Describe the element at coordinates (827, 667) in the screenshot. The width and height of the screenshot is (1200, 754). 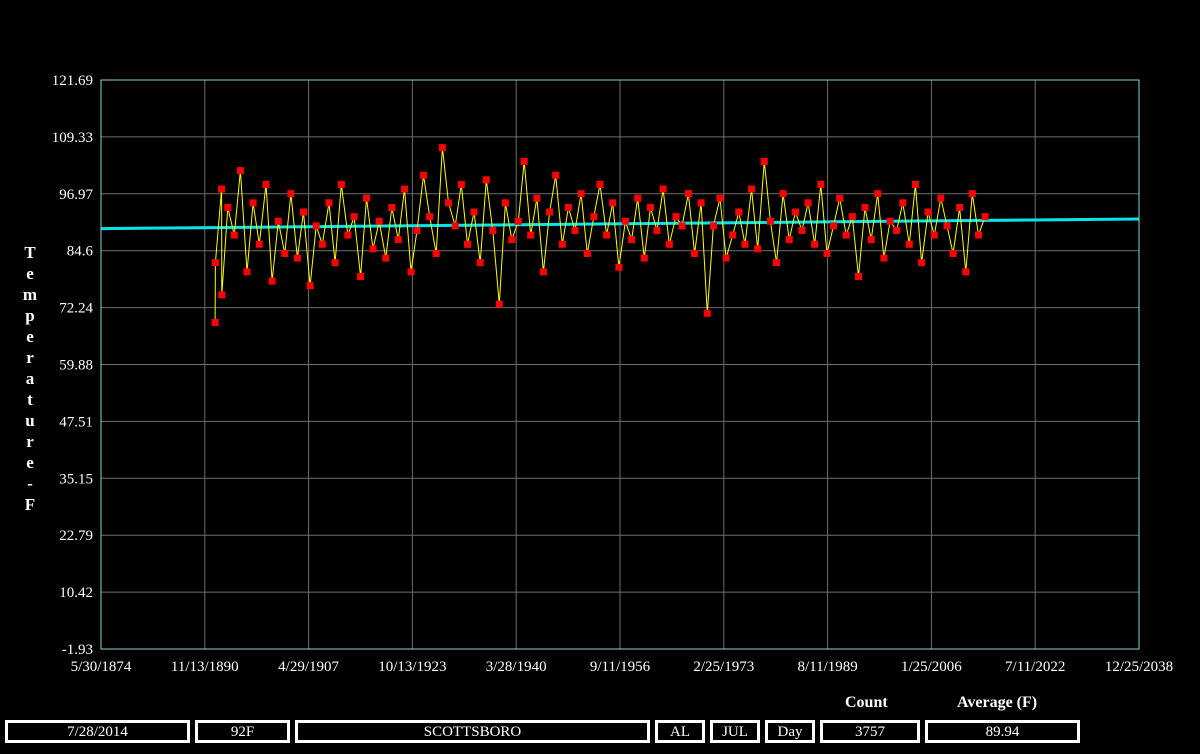
I see `x-tick-label: 8/11/1989` at that location.